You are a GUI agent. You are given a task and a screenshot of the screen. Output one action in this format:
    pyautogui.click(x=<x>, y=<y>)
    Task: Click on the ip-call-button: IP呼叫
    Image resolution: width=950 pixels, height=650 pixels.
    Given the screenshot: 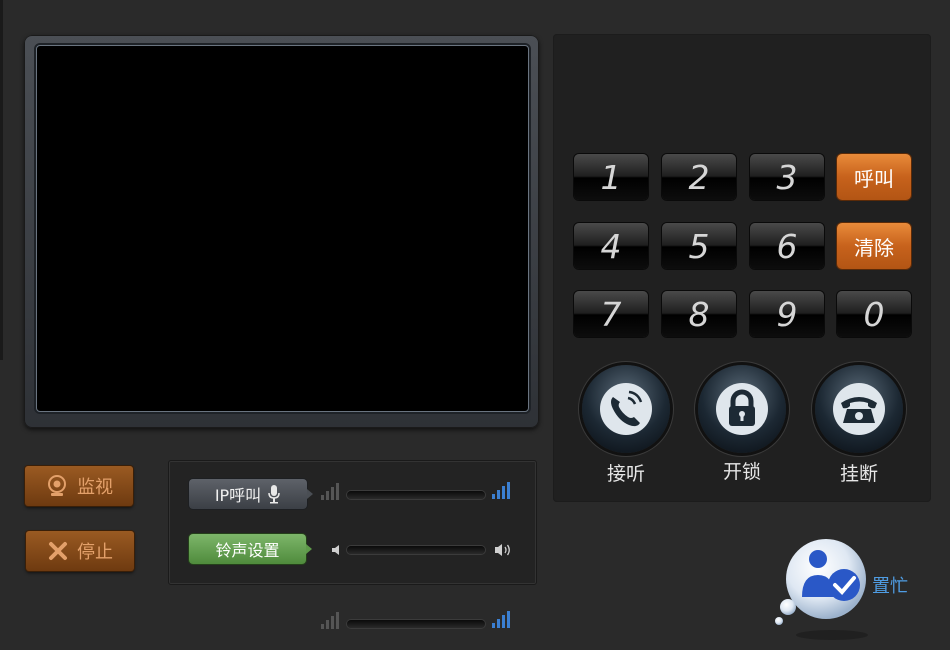 What is the action you would take?
    pyautogui.click(x=251, y=494)
    